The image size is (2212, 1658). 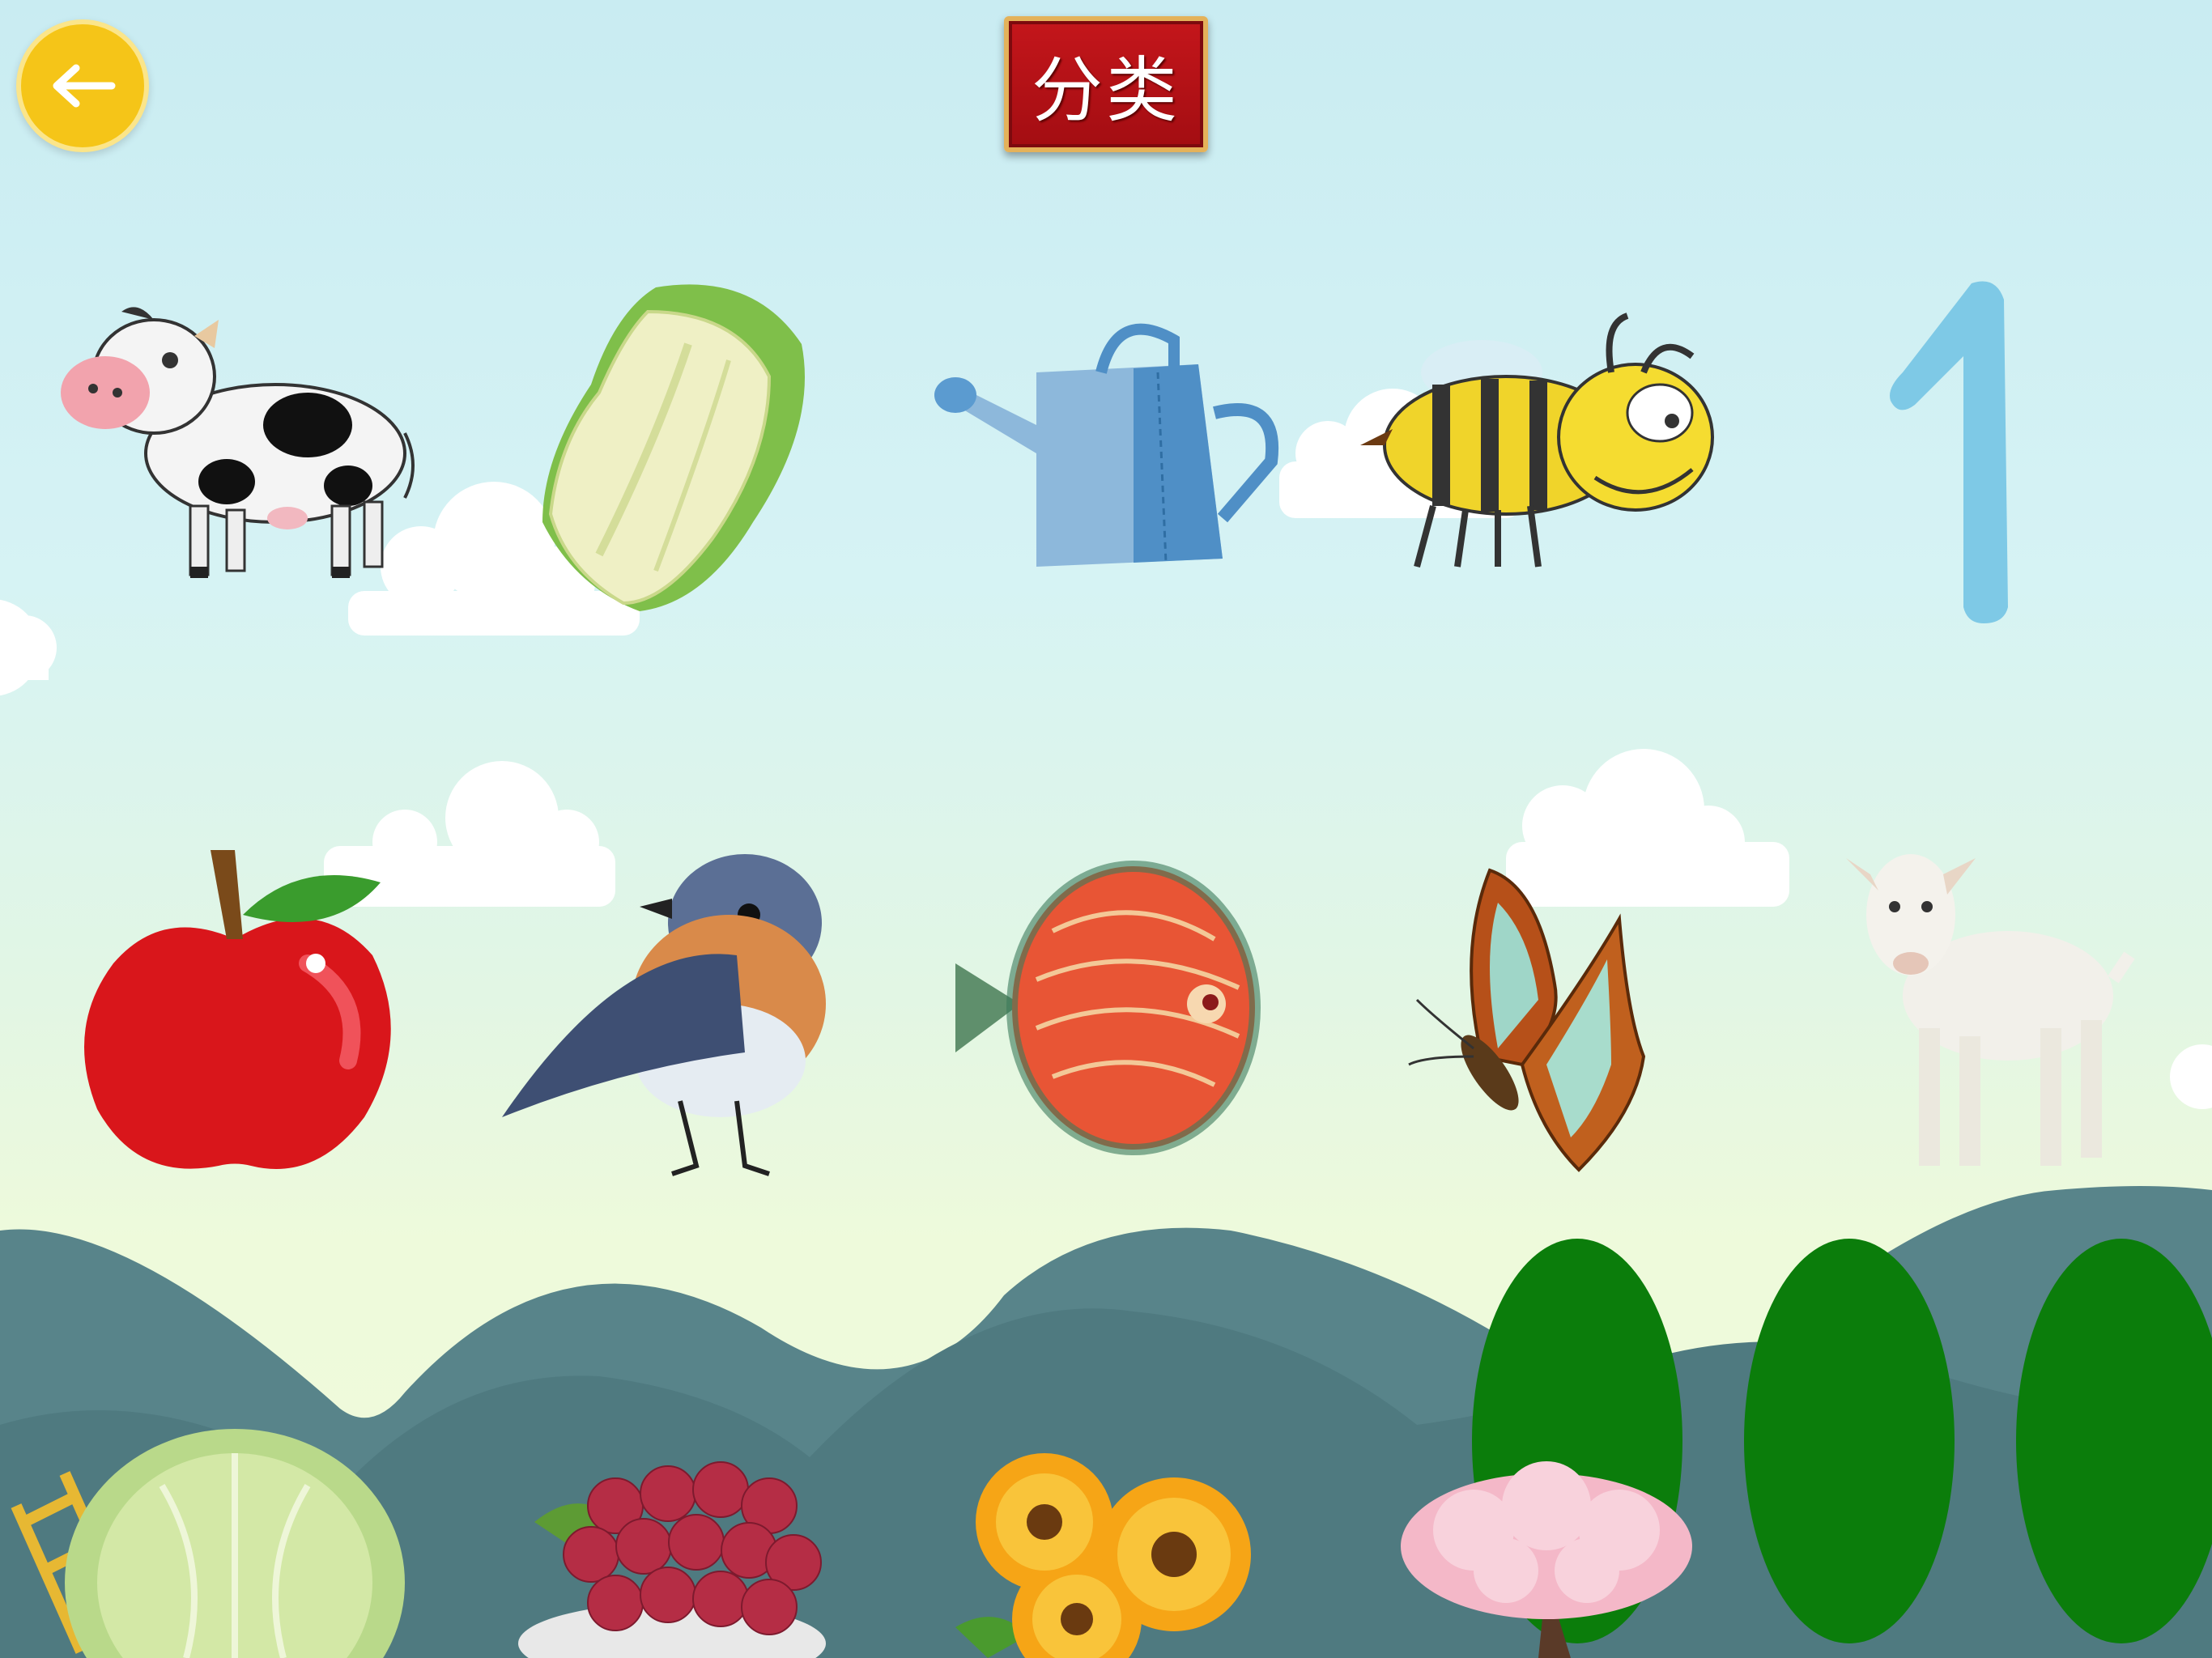 I want to click on page-title: 分类, so click(x=1105, y=90).